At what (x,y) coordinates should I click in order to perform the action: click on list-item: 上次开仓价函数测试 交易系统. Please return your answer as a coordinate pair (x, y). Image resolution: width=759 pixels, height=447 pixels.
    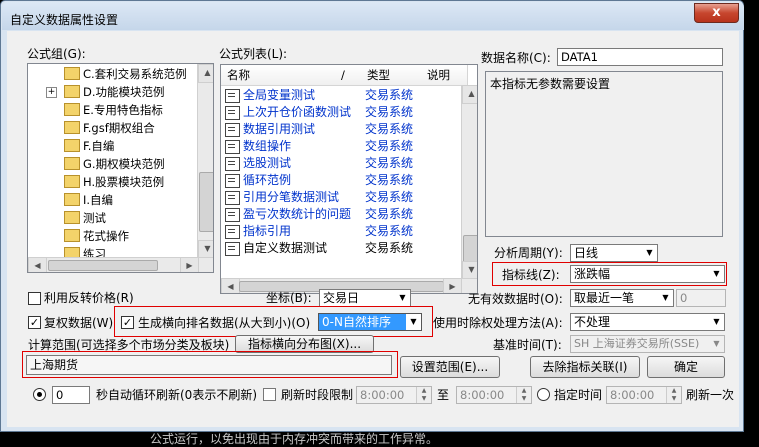
    Looking at the image, I should click on (342, 112).